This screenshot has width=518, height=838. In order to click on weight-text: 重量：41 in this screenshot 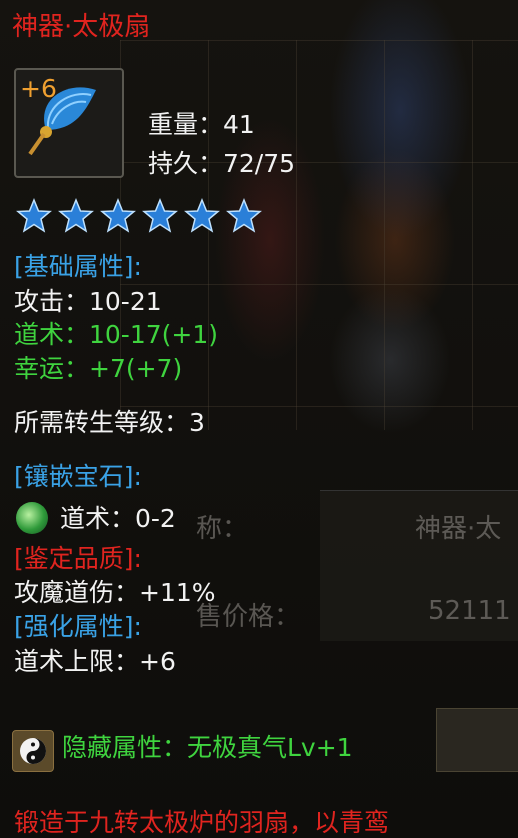, I will do `click(201, 124)`.